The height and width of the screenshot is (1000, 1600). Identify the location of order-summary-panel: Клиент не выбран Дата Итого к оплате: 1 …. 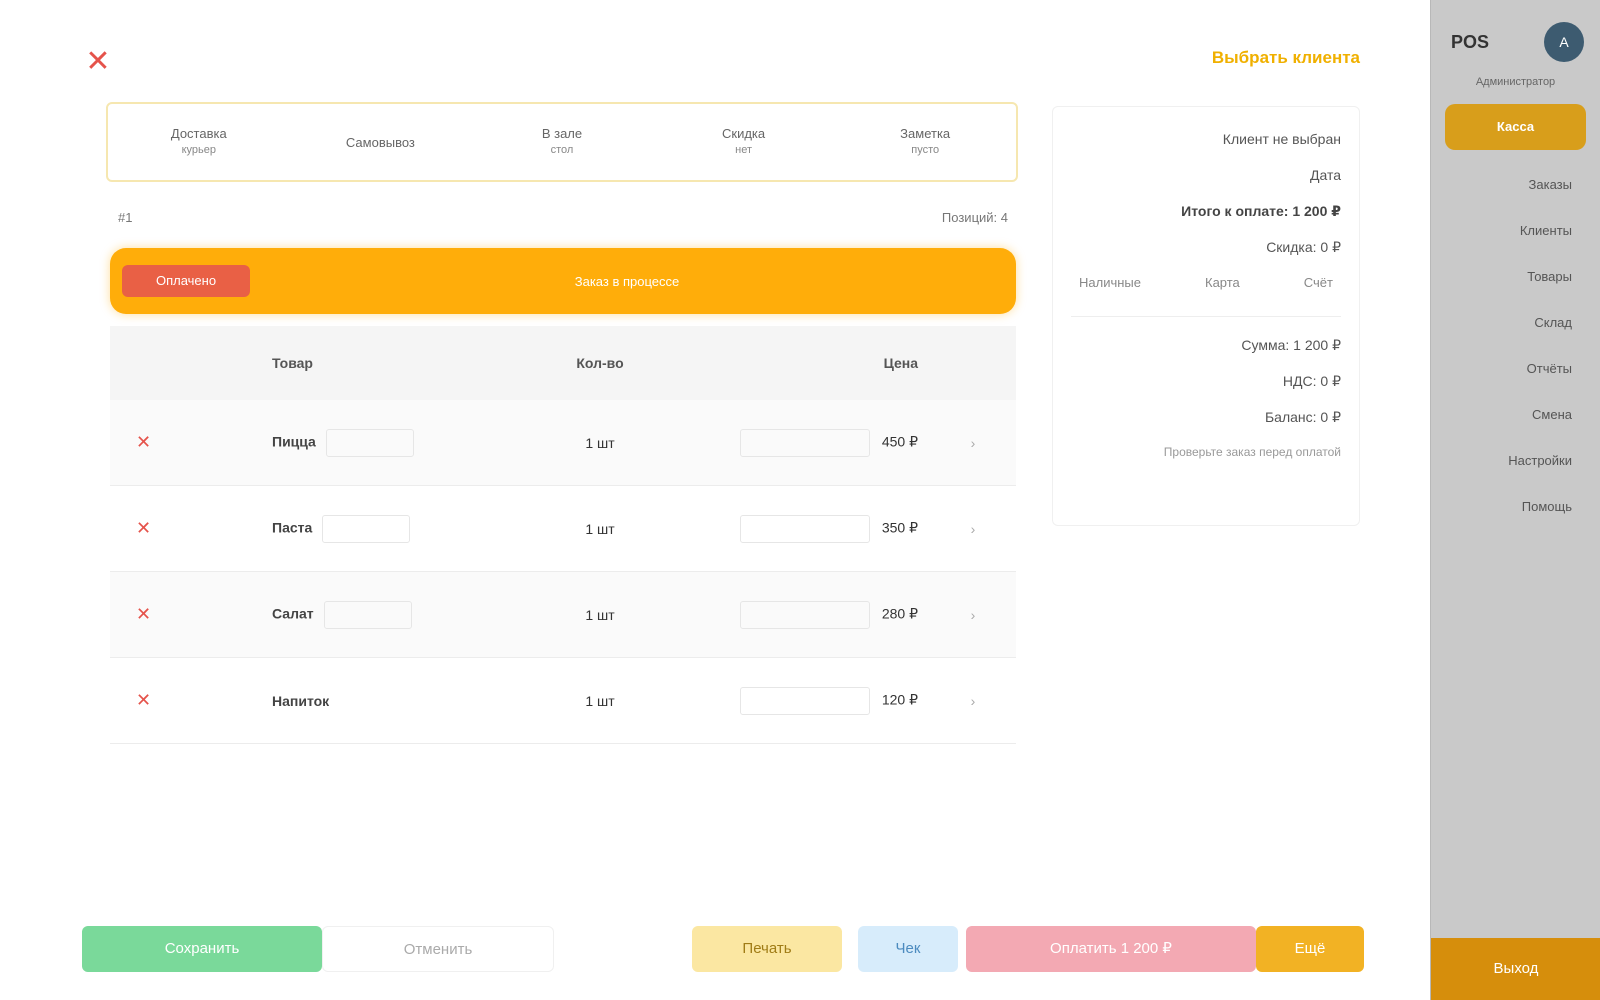
(1206, 316).